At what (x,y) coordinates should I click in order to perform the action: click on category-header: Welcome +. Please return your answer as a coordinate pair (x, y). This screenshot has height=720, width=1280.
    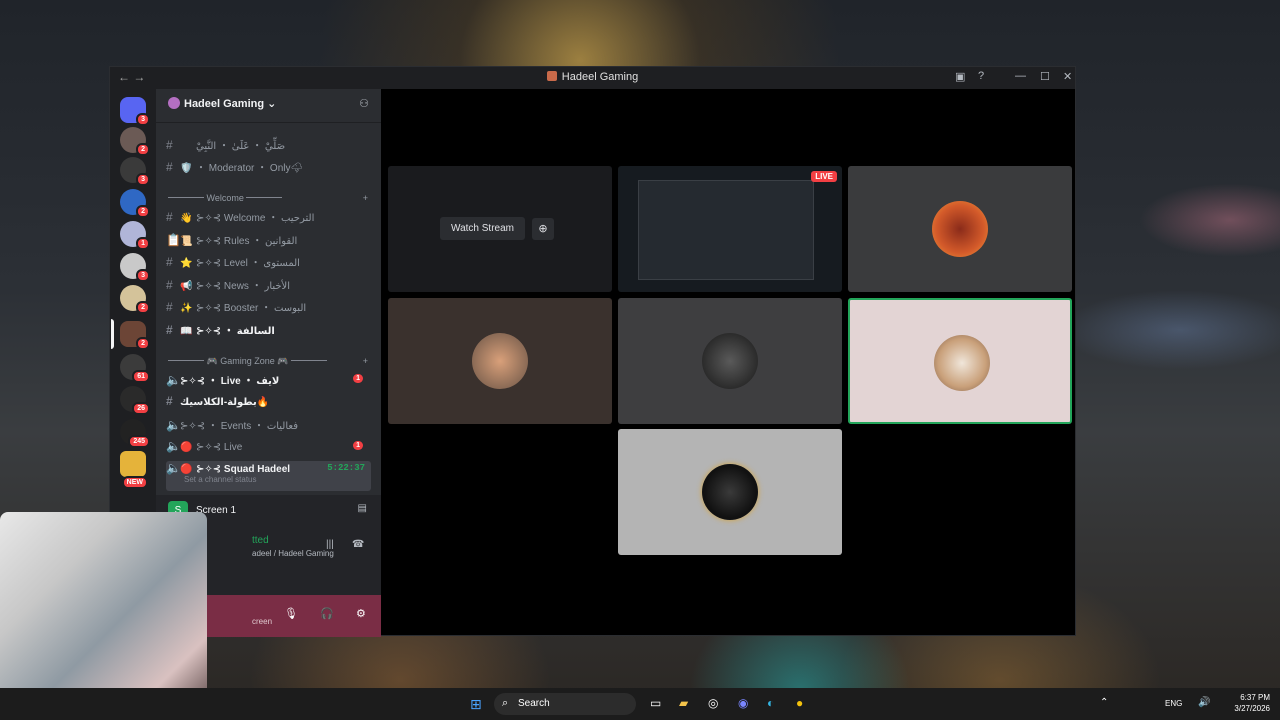
    Looking at the image, I should click on (268, 198).